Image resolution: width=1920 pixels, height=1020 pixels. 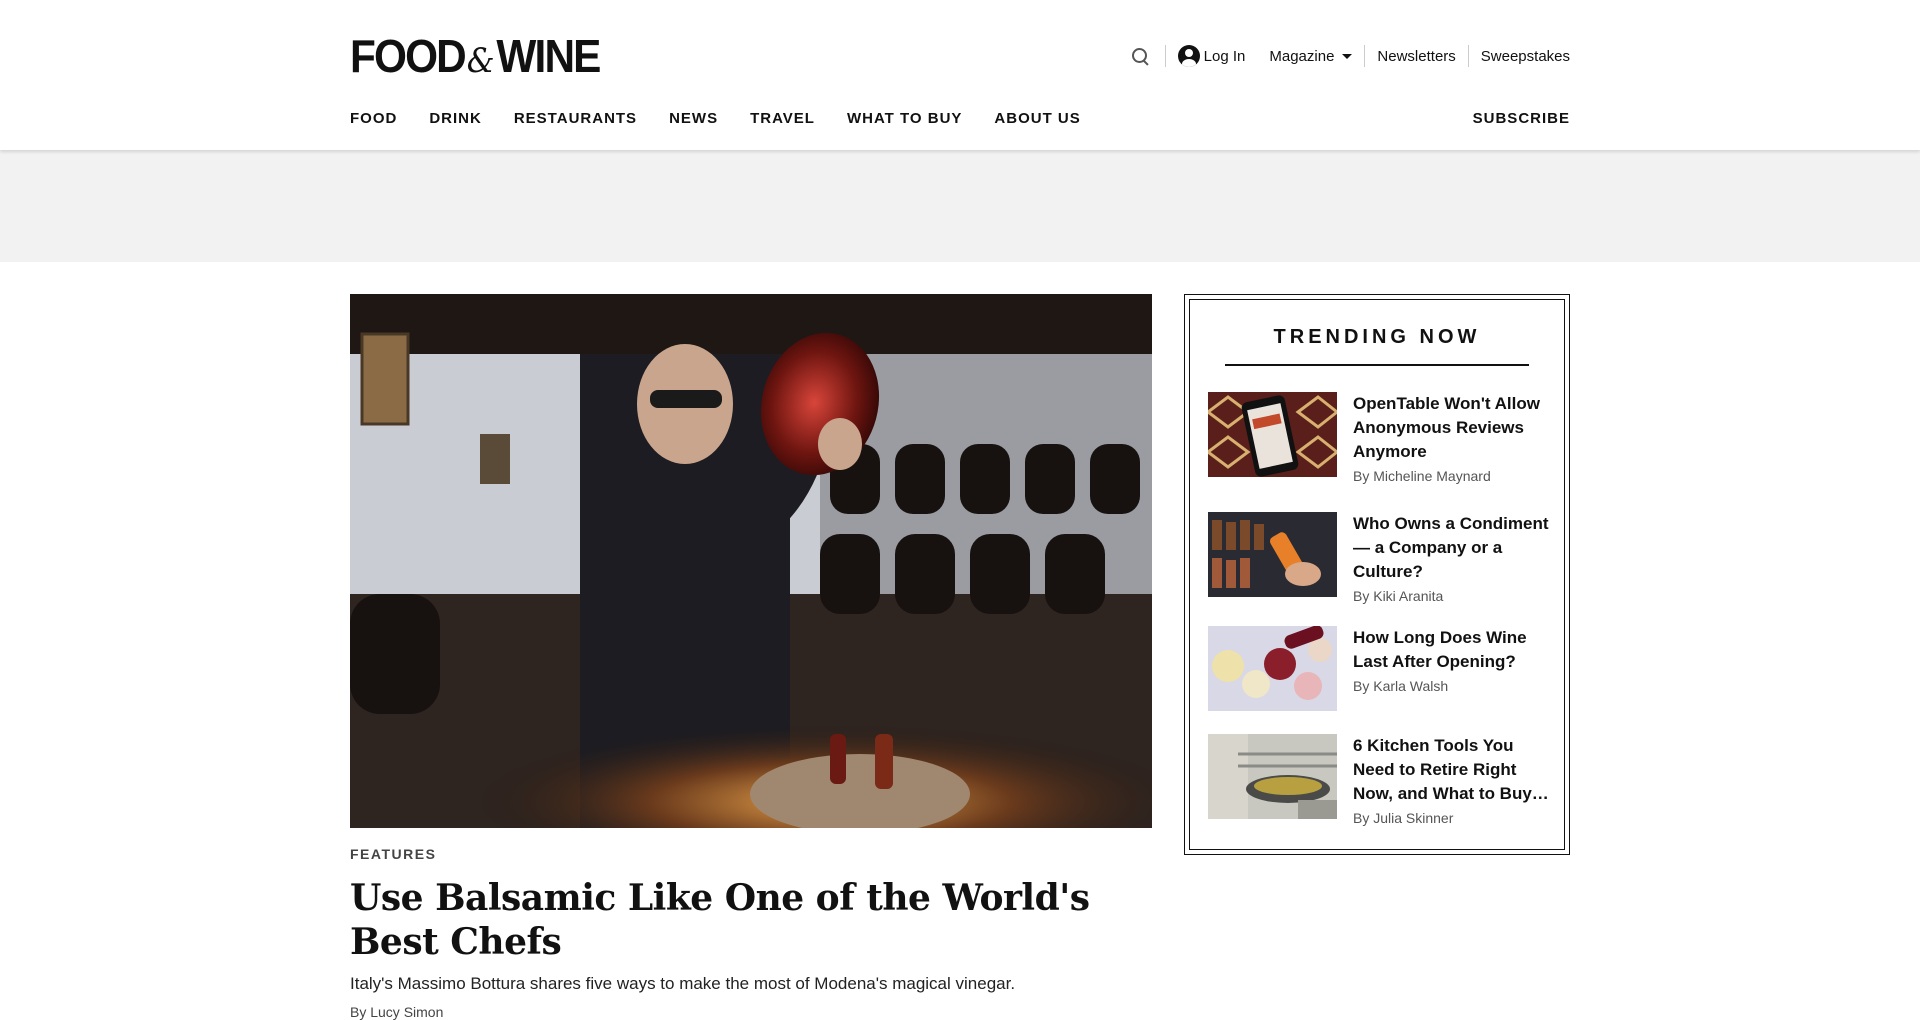 I want to click on newsletters-link: Newsletters, so click(x=1416, y=56).